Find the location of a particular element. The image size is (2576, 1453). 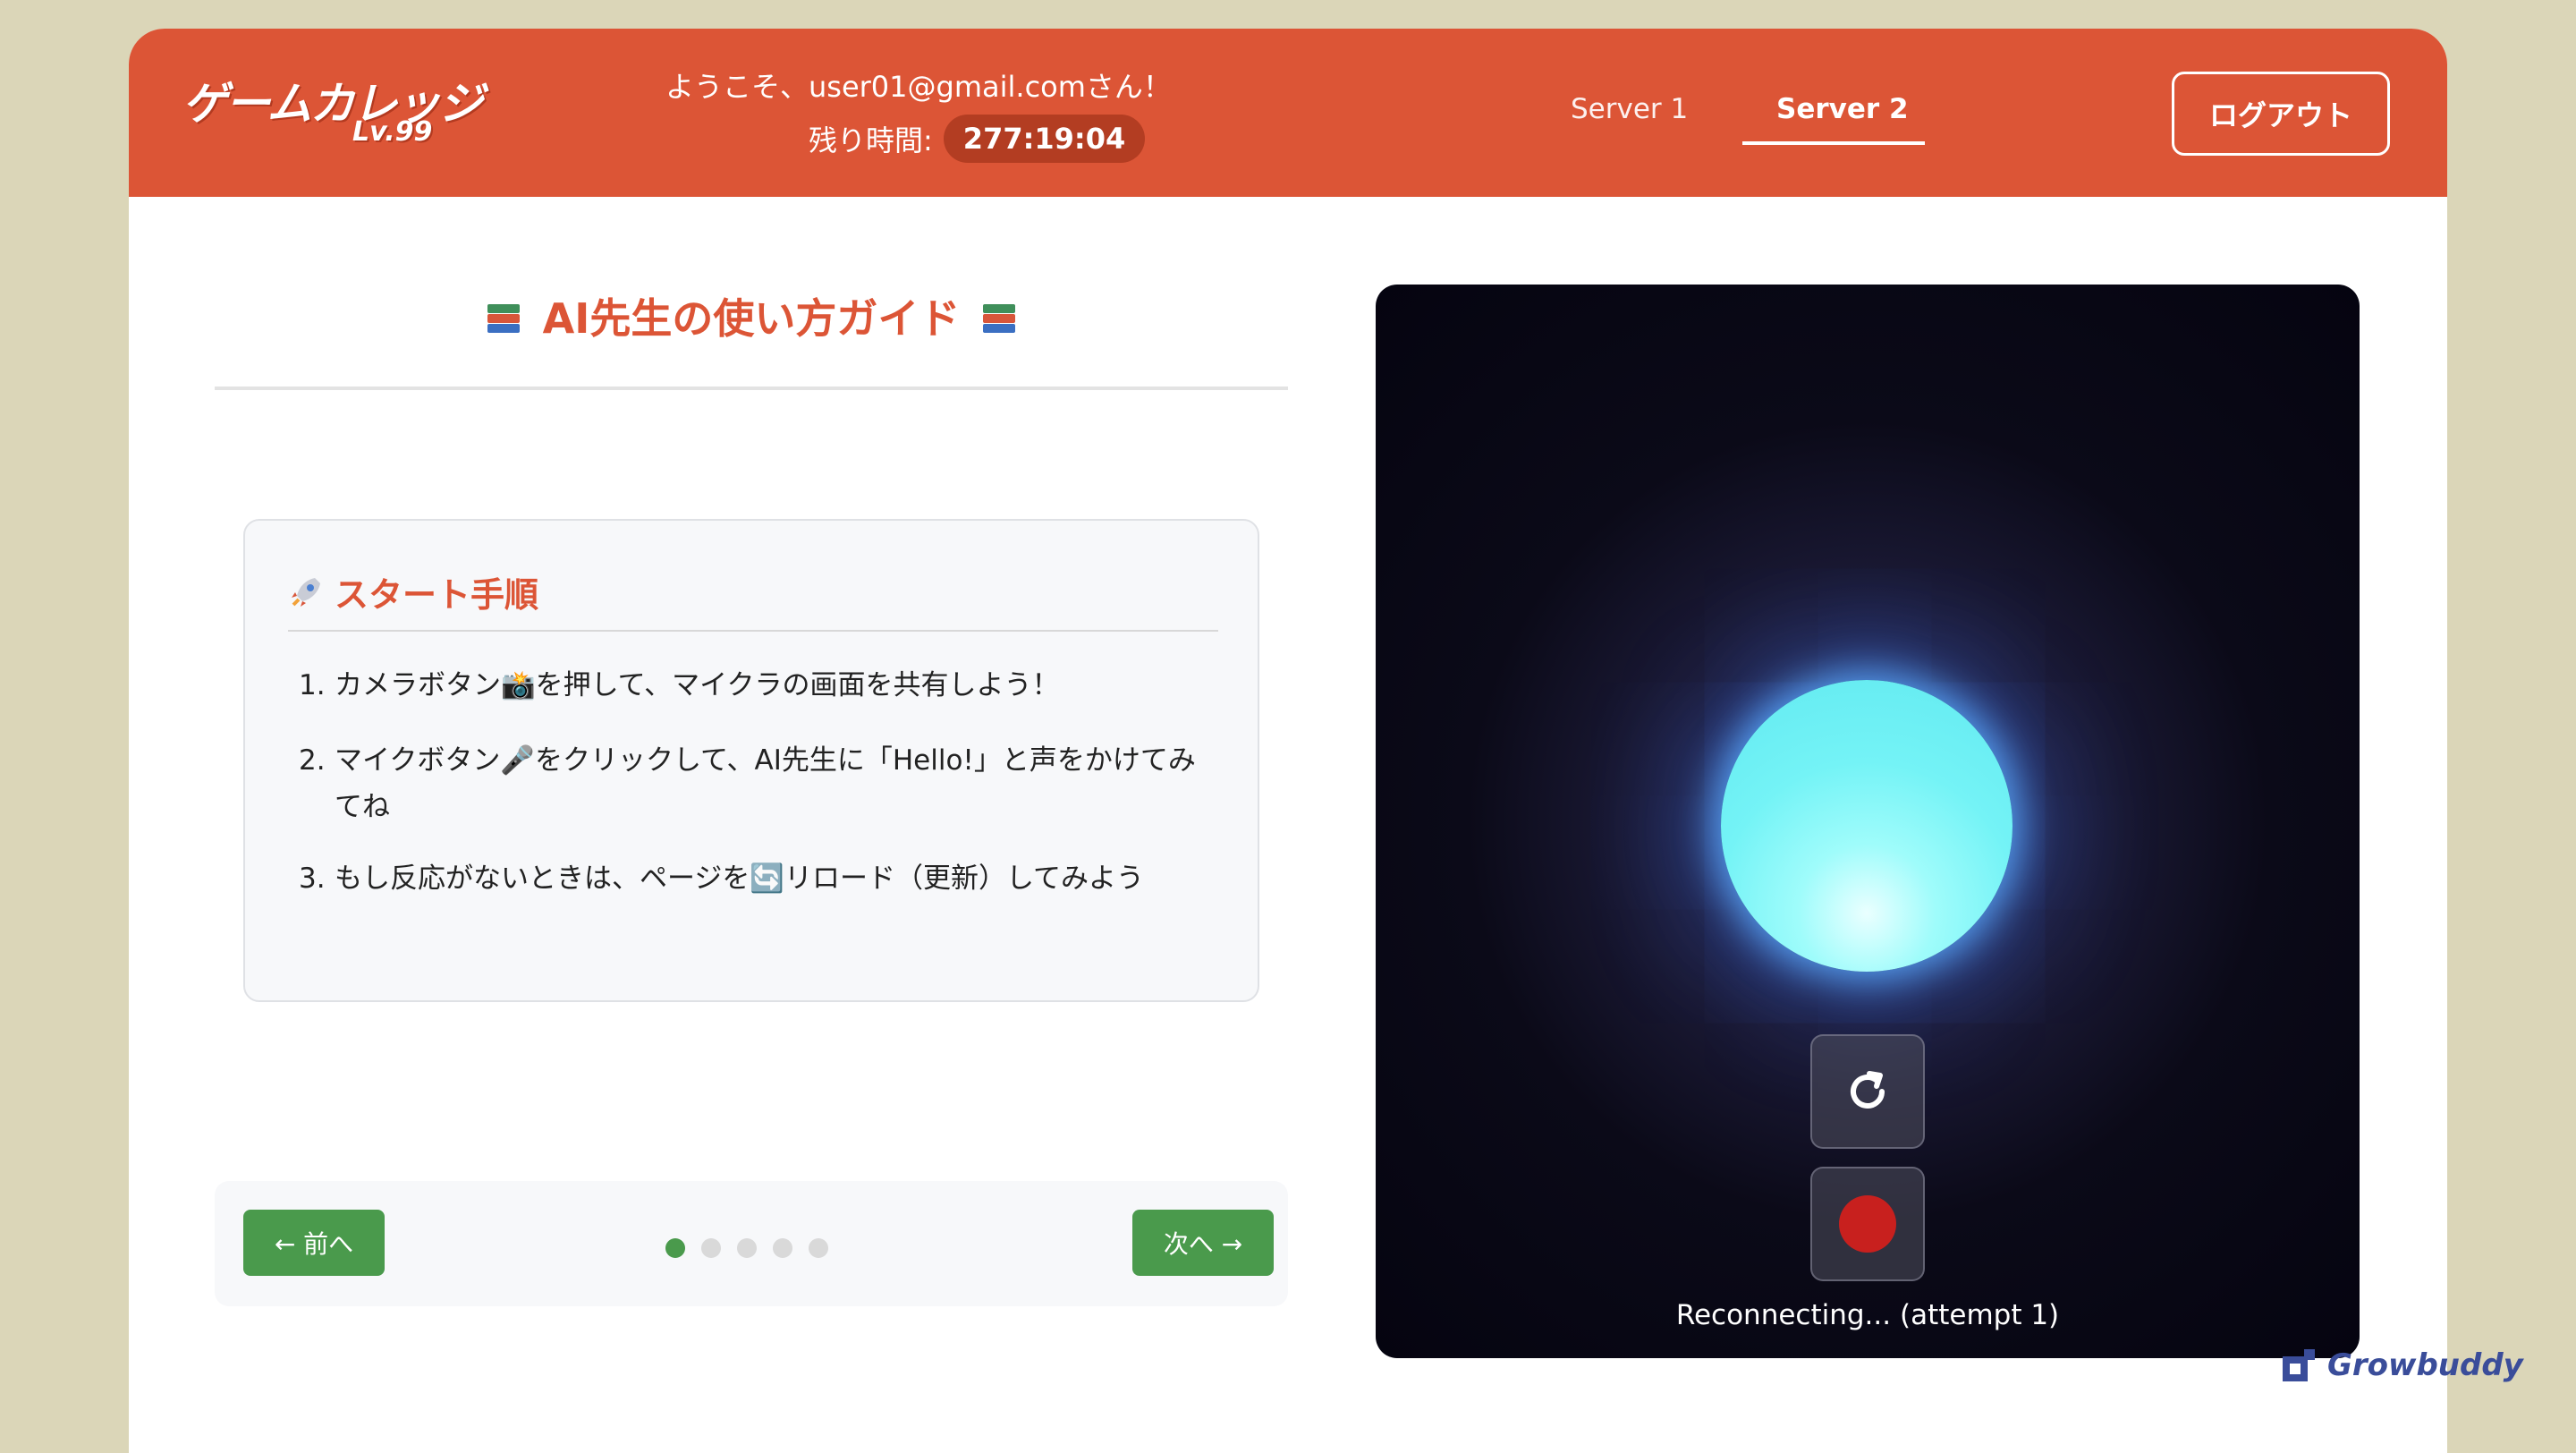

prev-button: ← 前へ is located at coordinates (314, 1243).